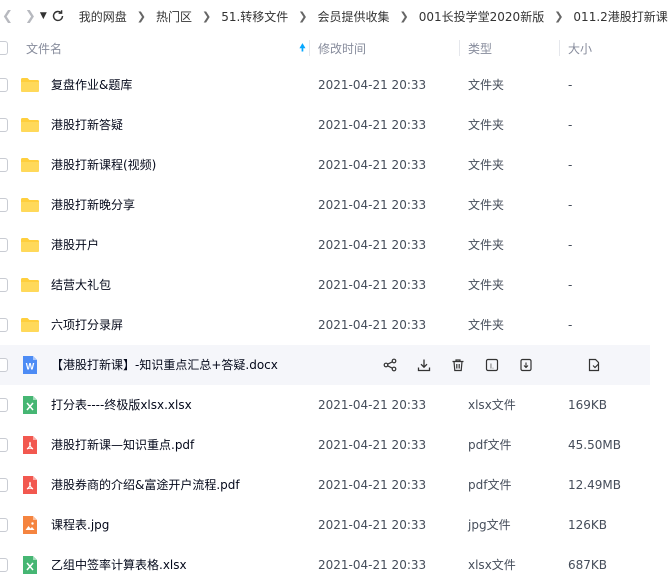  What do you see at coordinates (334, 325) in the screenshot?
I see `table-row: 六项打分录屏 2021-04-21 20:33 文件夹 -` at bounding box center [334, 325].